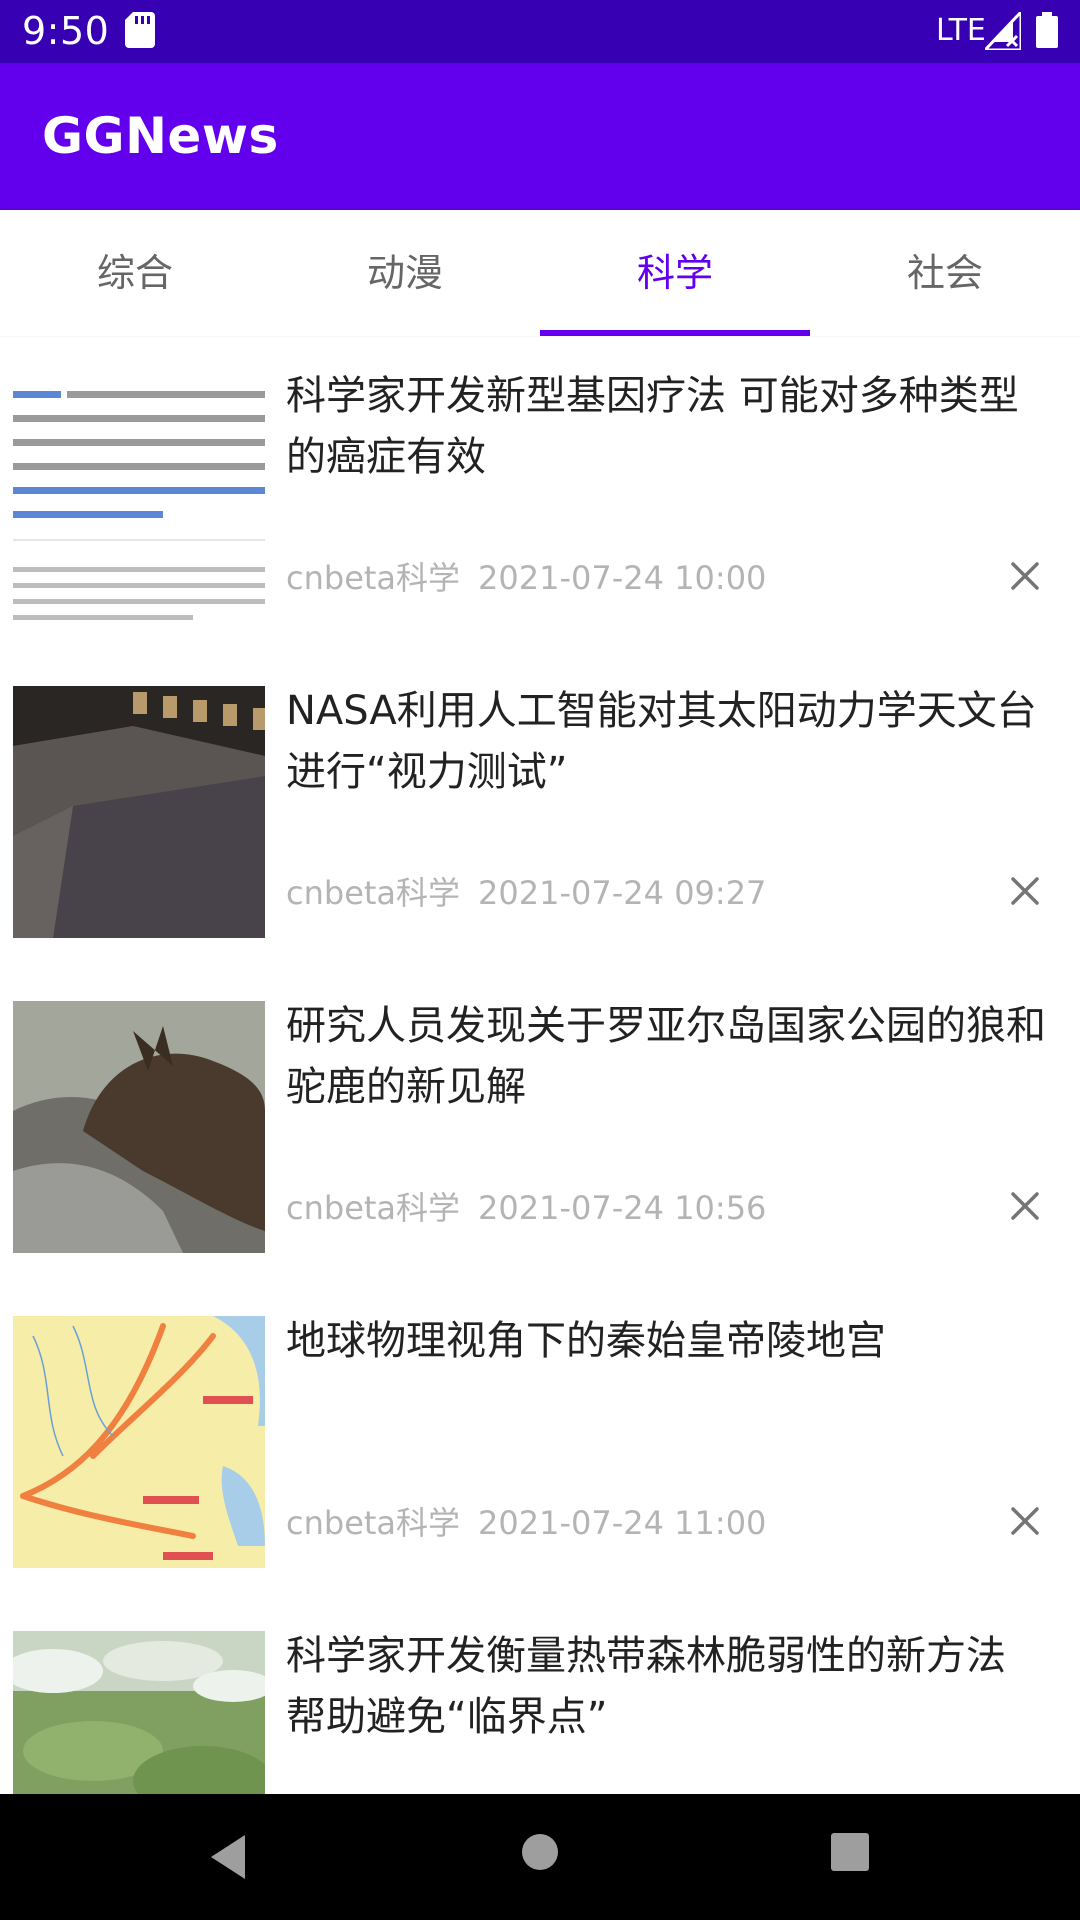  I want to click on news-meta: cnbeta科学 2021-07-24 09:27, so click(526, 893).